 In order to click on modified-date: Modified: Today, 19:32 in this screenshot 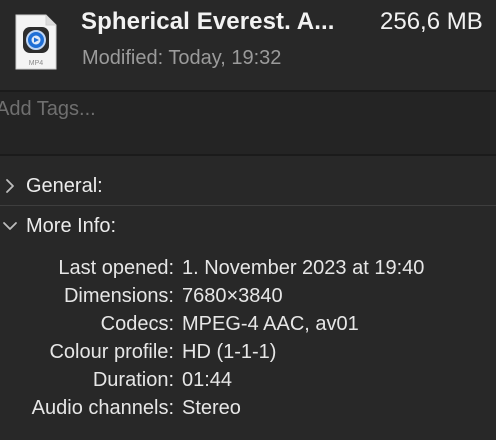, I will do `click(182, 58)`.